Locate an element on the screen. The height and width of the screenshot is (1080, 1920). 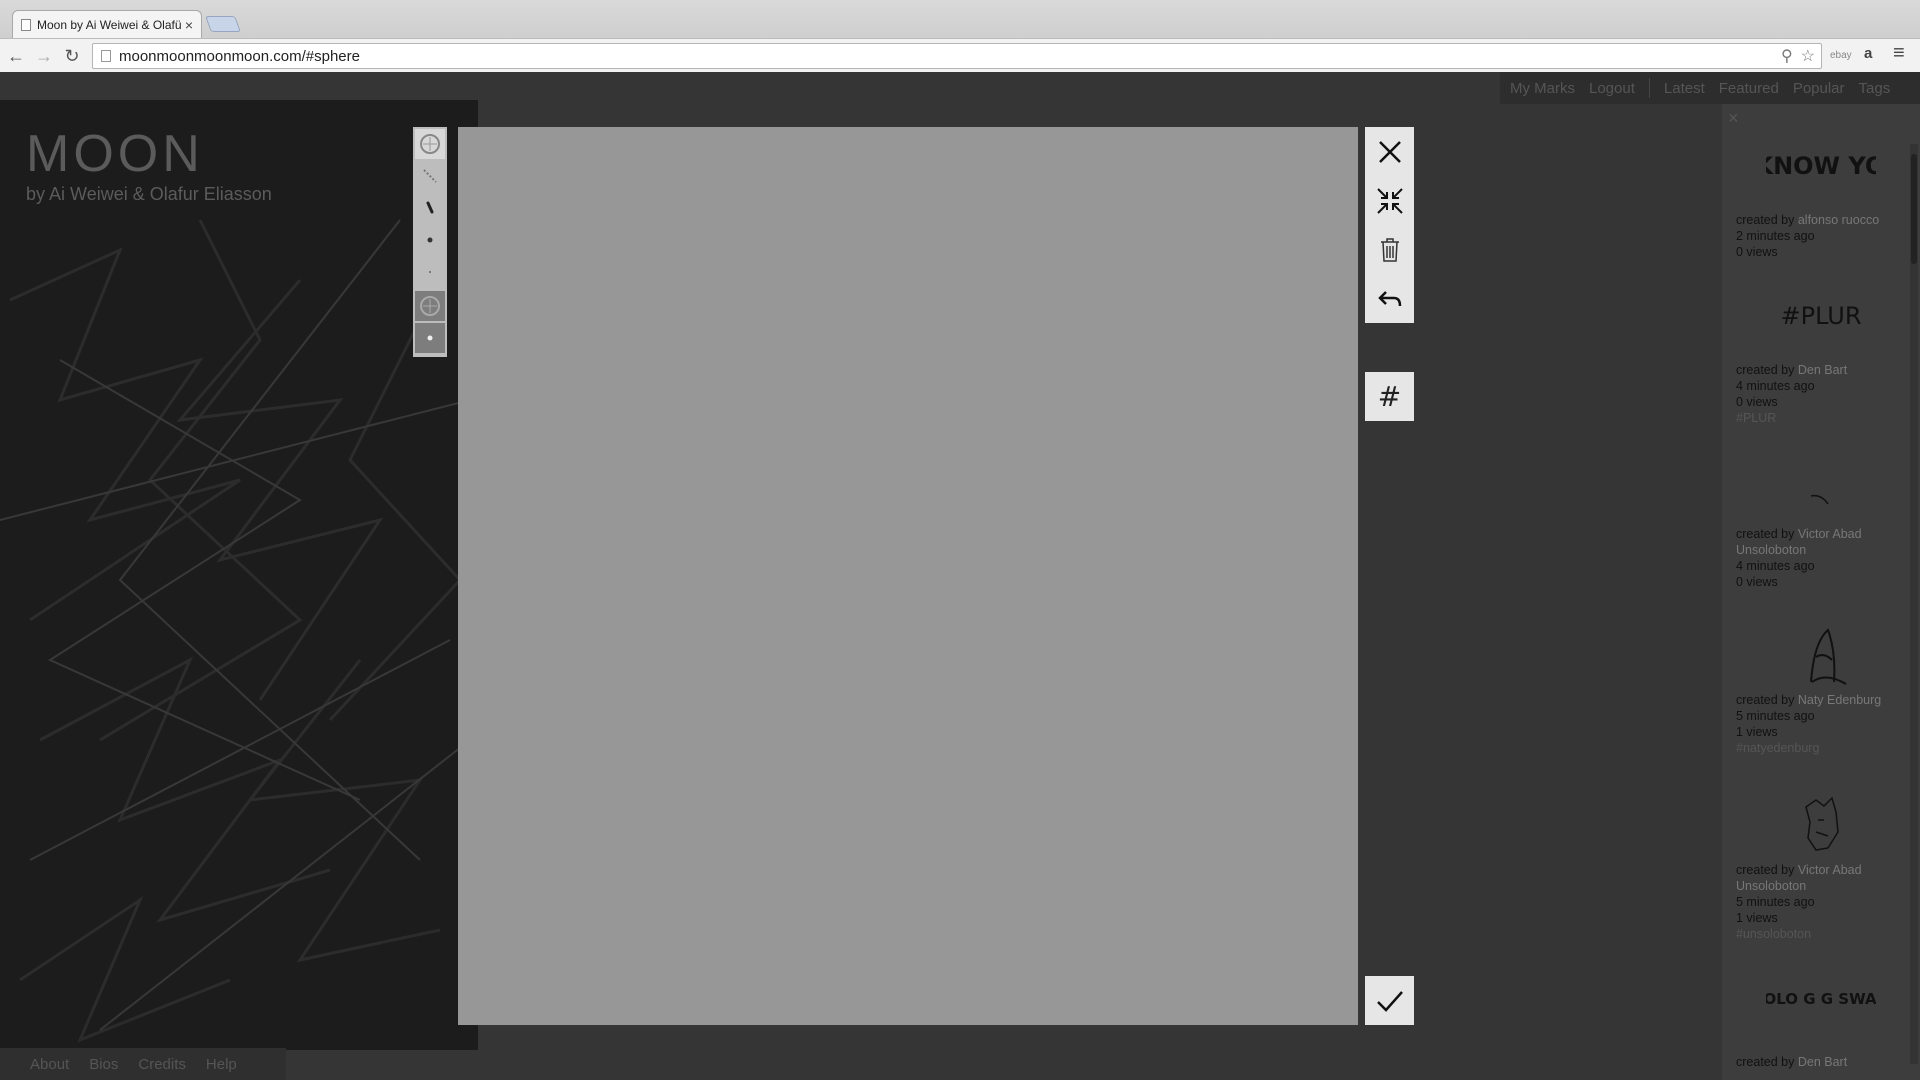
reload-icon: ↻ is located at coordinates (72, 56).